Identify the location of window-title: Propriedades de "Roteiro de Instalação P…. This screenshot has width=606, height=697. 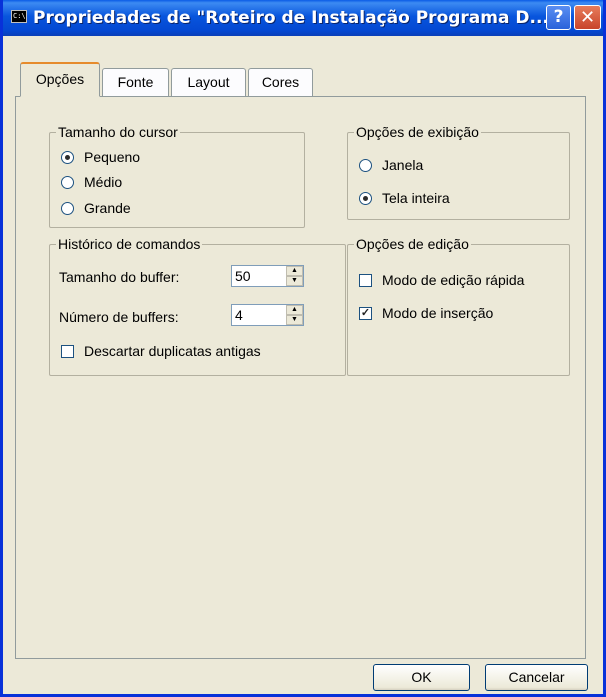
(291, 18).